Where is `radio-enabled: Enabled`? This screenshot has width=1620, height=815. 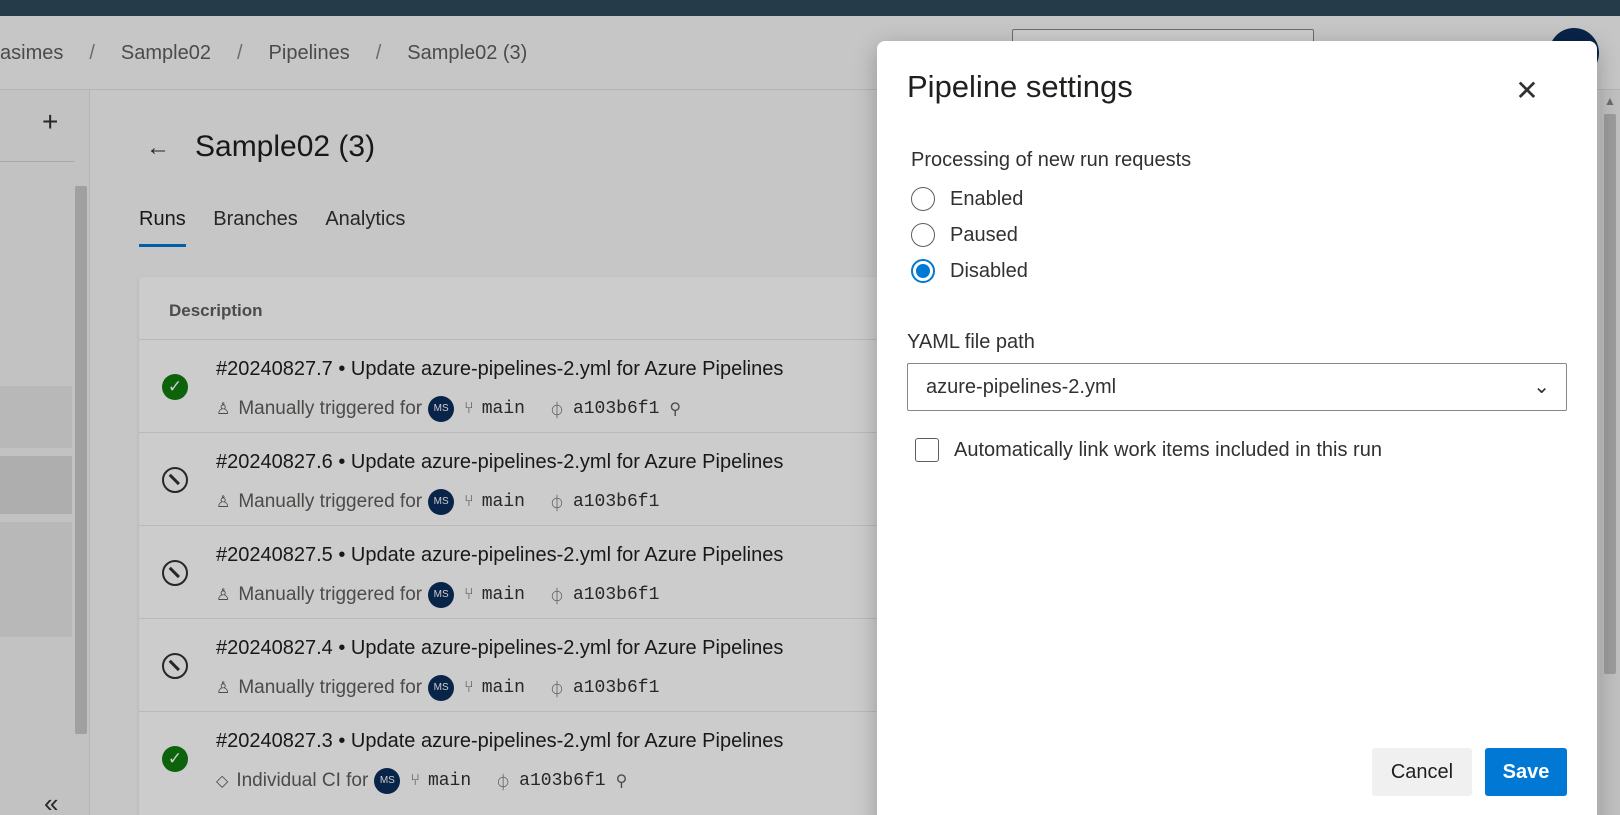 radio-enabled: Enabled is located at coordinates (967, 199).